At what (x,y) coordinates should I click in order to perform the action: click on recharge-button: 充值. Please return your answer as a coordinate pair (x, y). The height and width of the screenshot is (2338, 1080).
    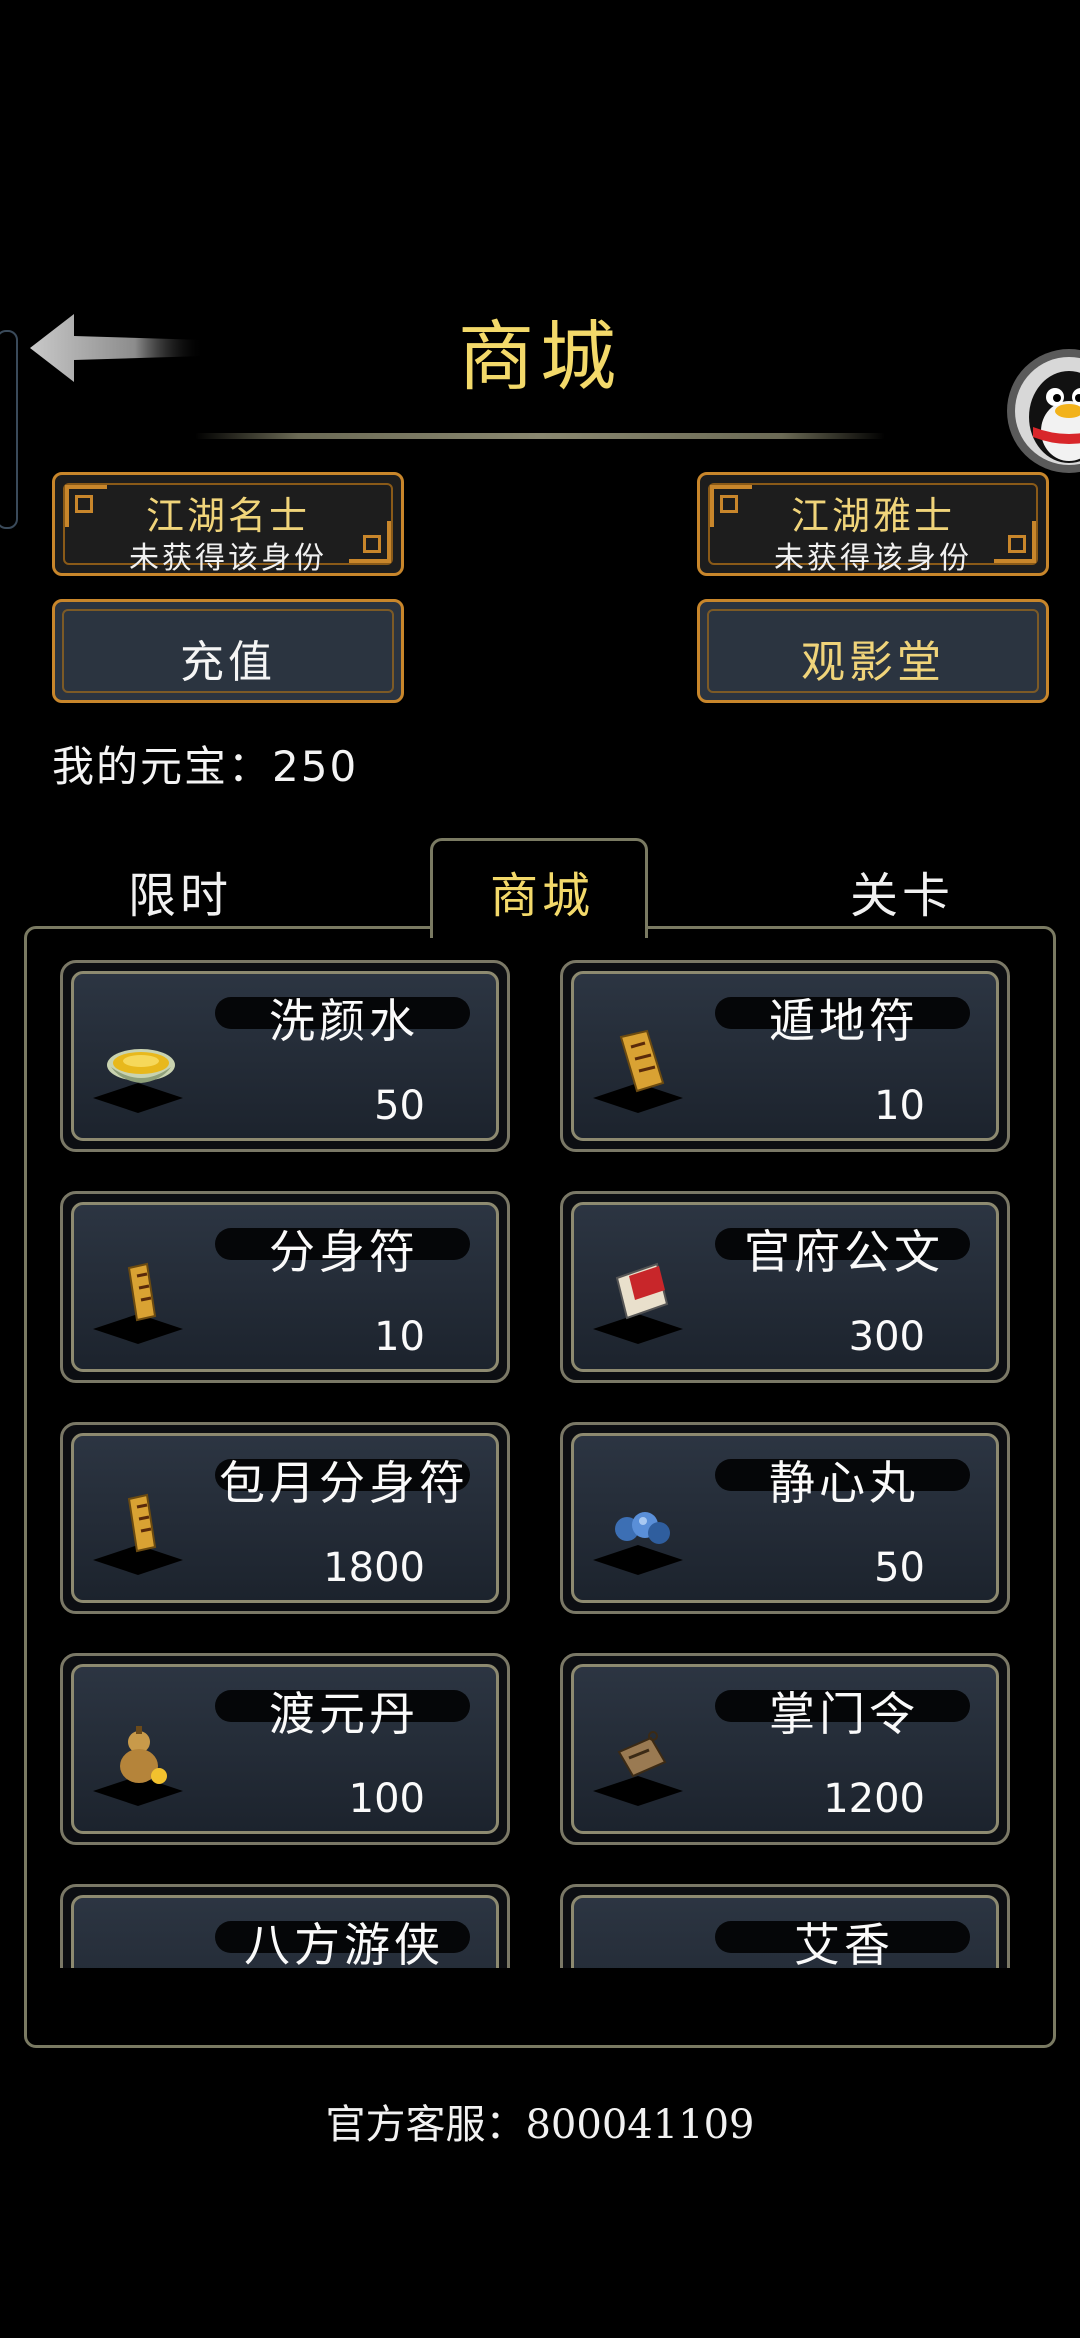
    Looking at the image, I should click on (228, 651).